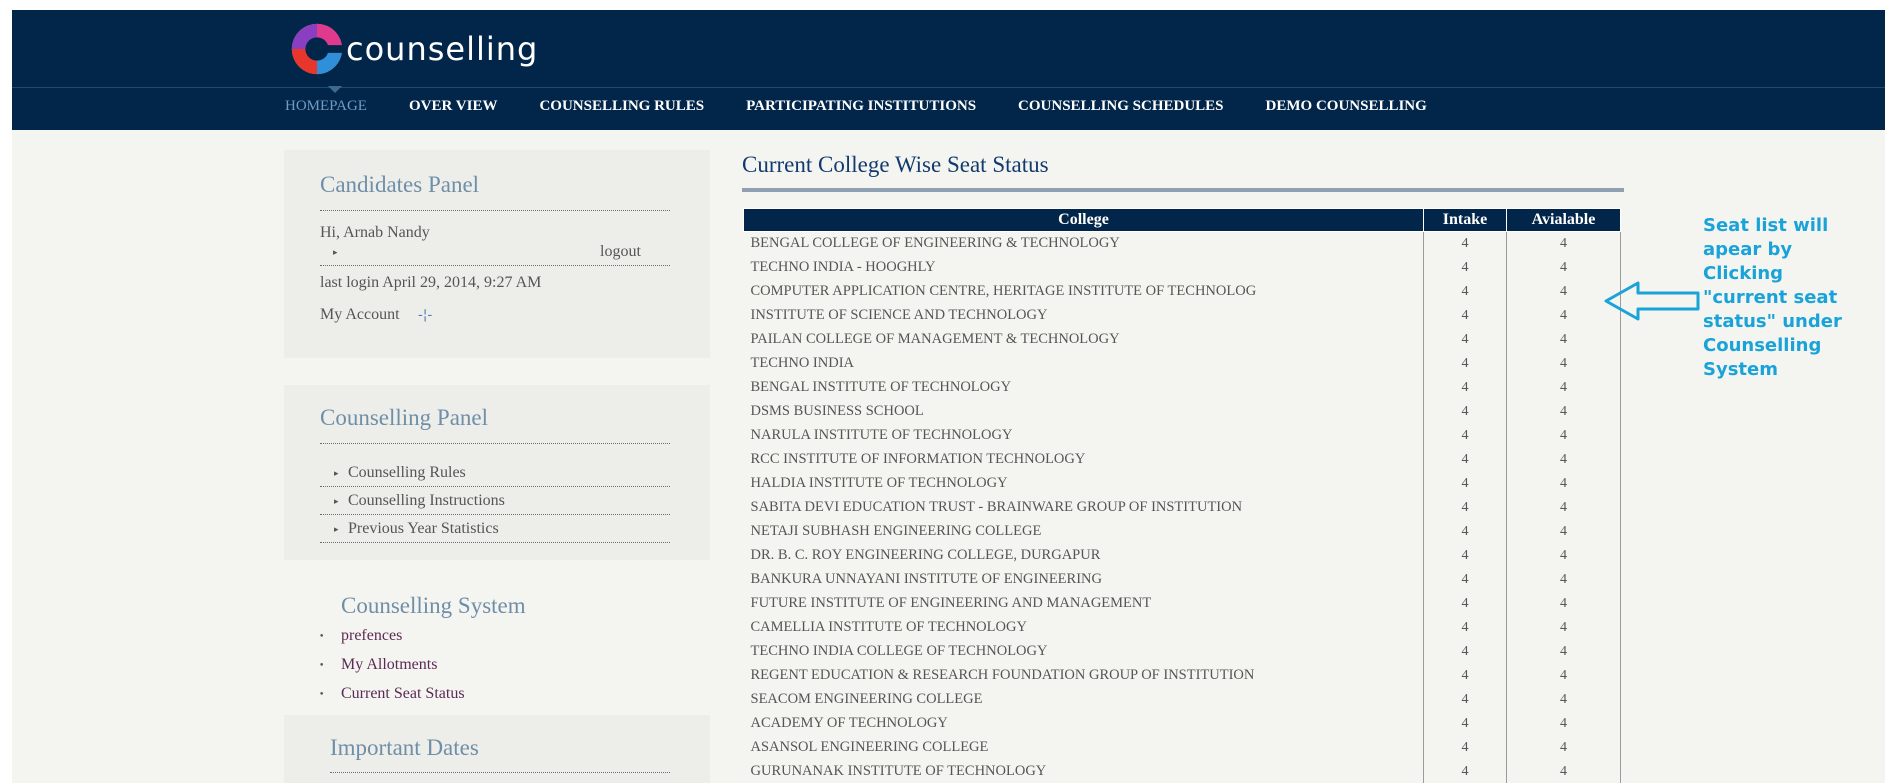 Image resolution: width=1885 pixels, height=783 pixels. I want to click on left-arrow-icon, so click(1652, 301).